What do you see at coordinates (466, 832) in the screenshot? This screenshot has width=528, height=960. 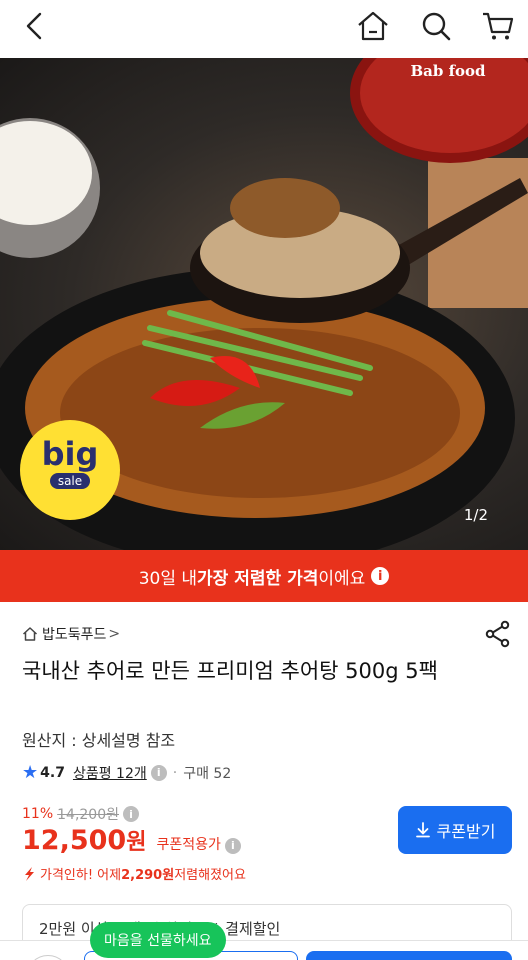 I see `coupon-button-label: 쿠폰받기` at bounding box center [466, 832].